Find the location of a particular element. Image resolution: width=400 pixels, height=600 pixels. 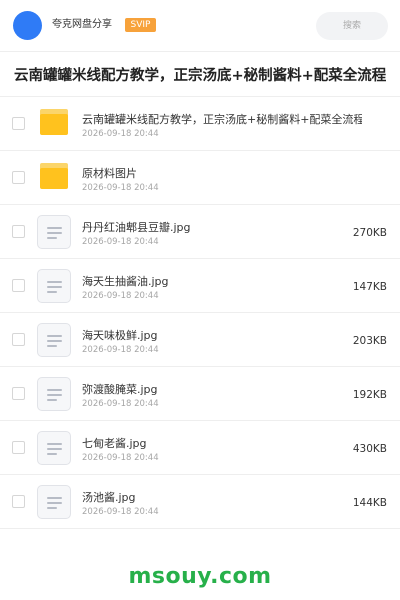

svip-badge: SVIP is located at coordinates (140, 25).